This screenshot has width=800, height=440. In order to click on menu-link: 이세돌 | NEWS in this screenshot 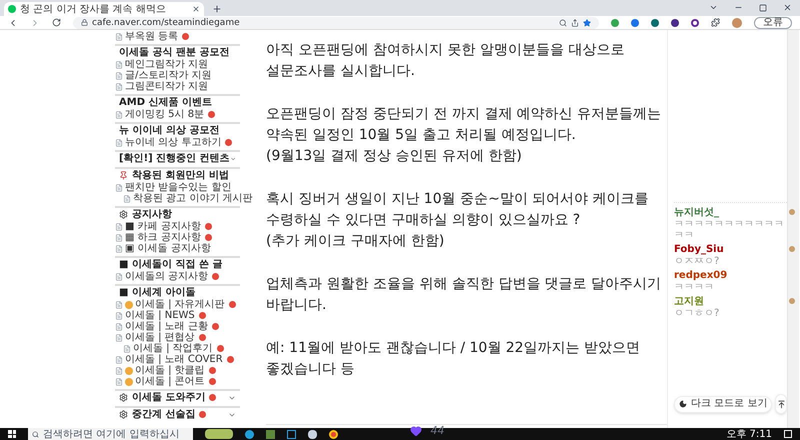, I will do `click(160, 315)`.